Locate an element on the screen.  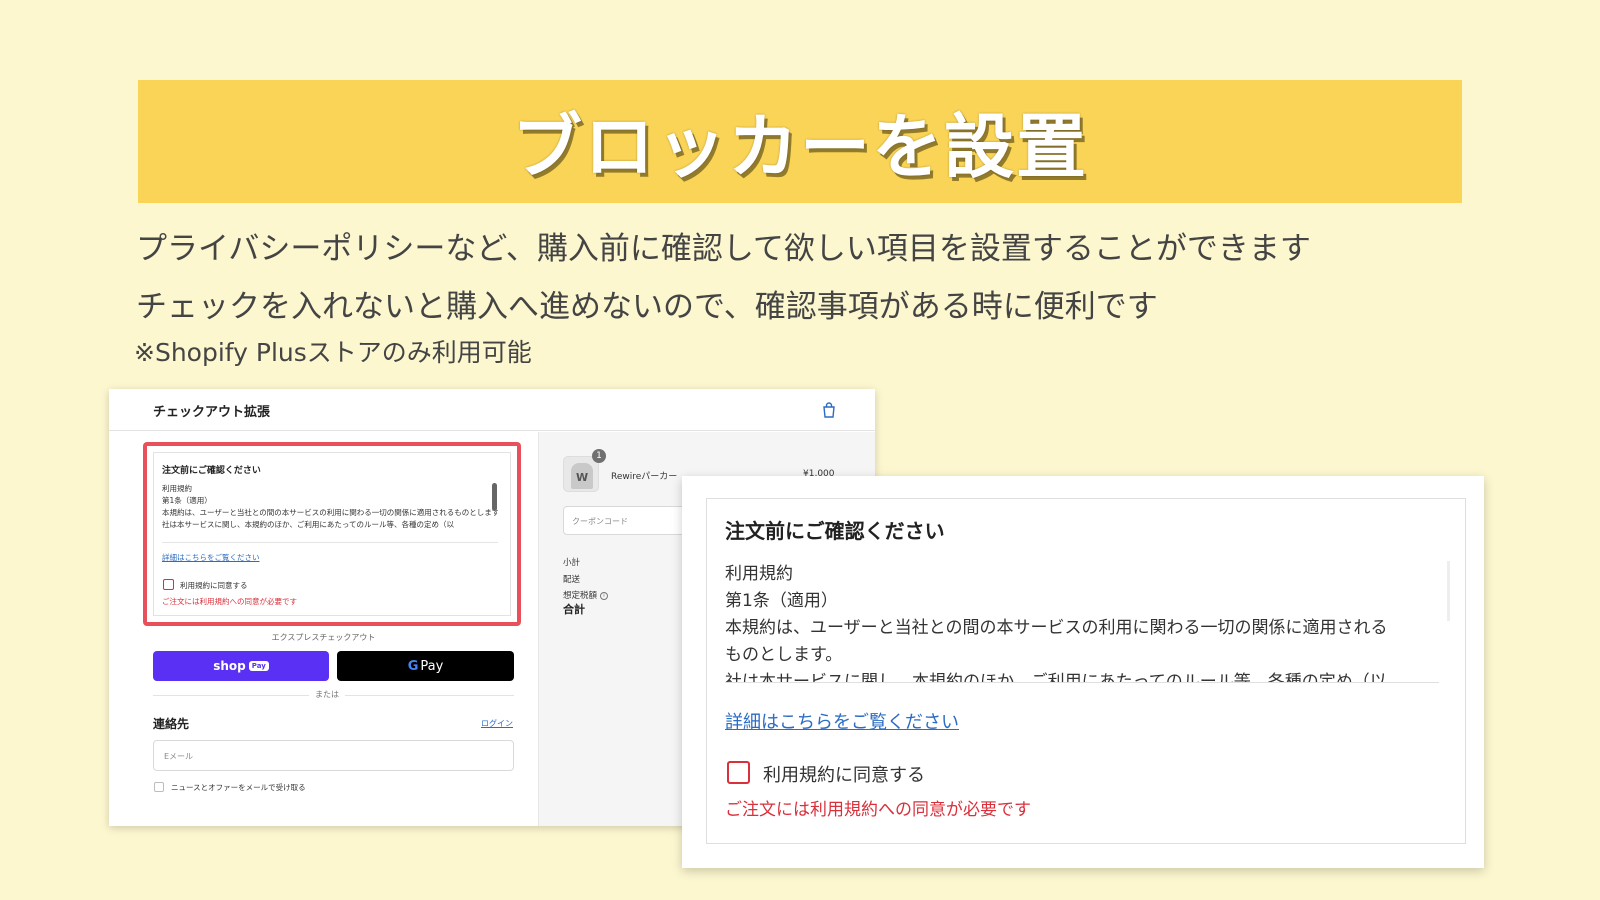
contact-section-title: 連絡先 is located at coordinates (171, 724).